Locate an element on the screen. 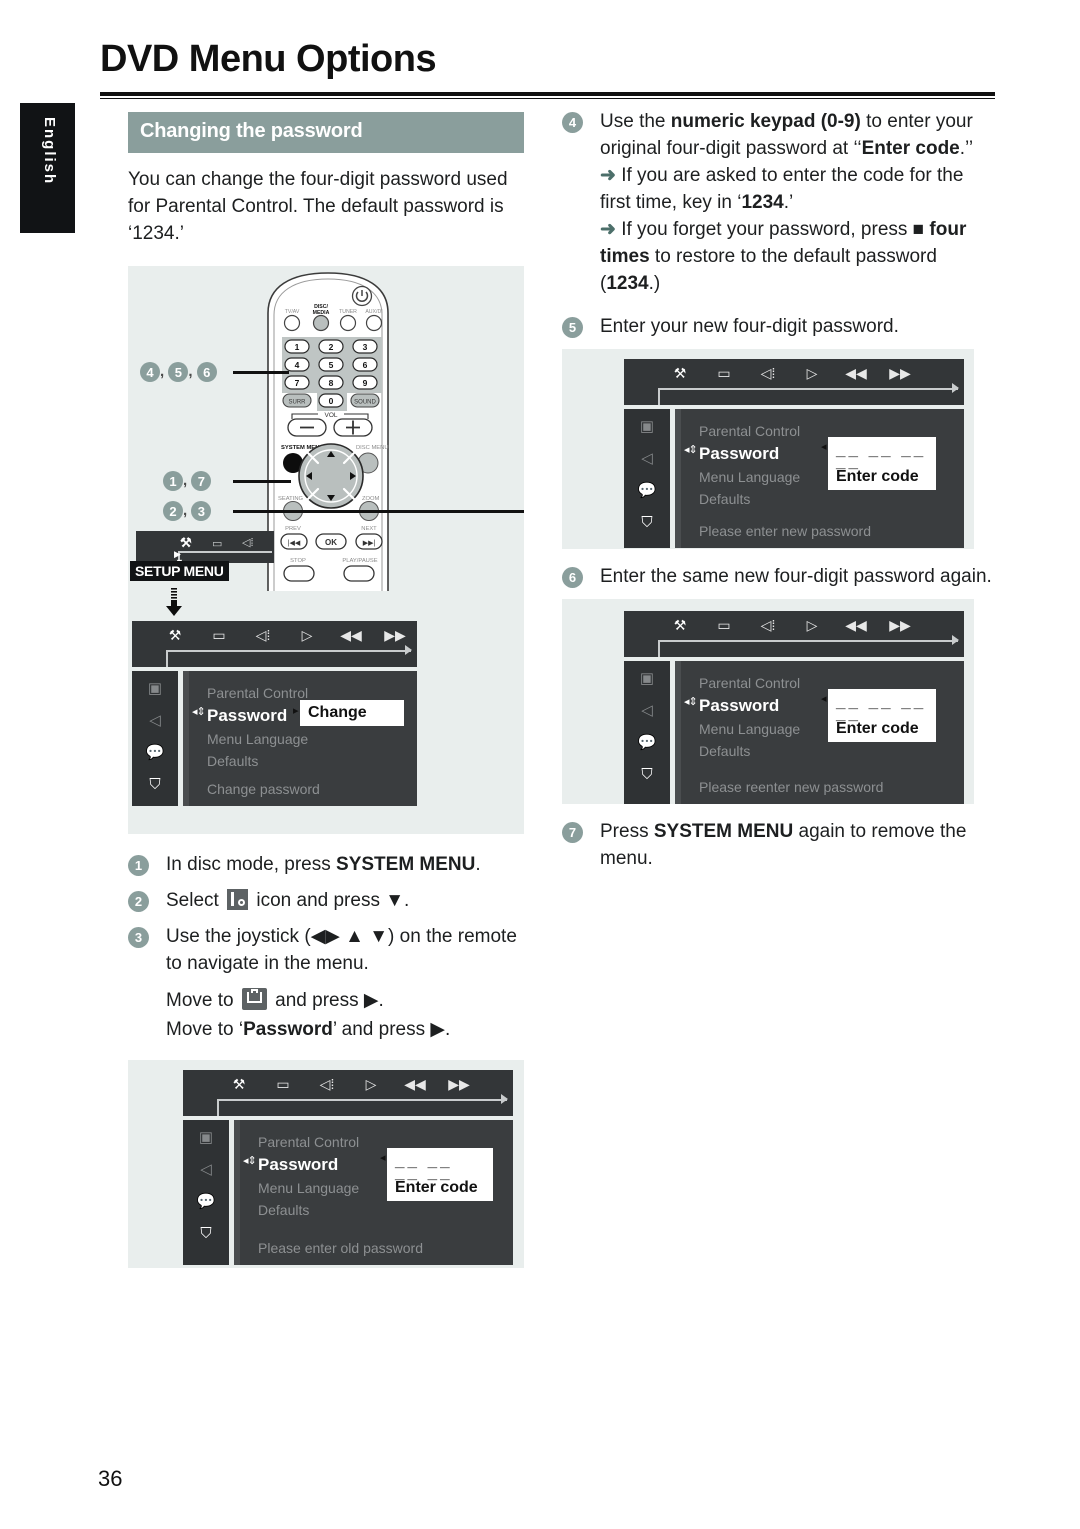 The image size is (1080, 1529). svg-text: TUNER is located at coordinates (348, 312).